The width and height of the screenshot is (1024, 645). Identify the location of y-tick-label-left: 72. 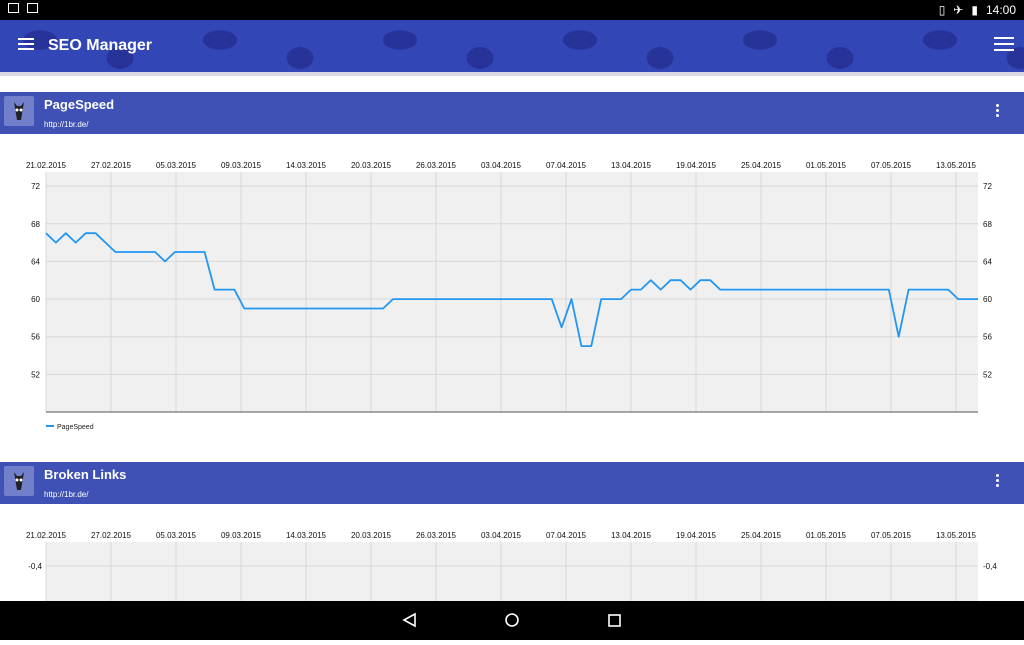
(35, 186).